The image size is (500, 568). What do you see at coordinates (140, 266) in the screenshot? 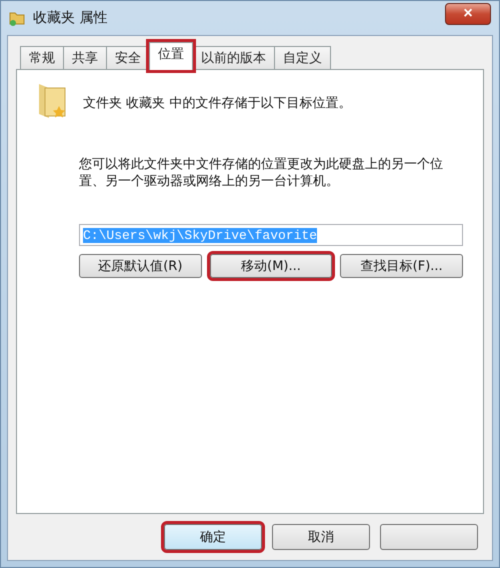
I see `location-button: 还原默认值(R)` at bounding box center [140, 266].